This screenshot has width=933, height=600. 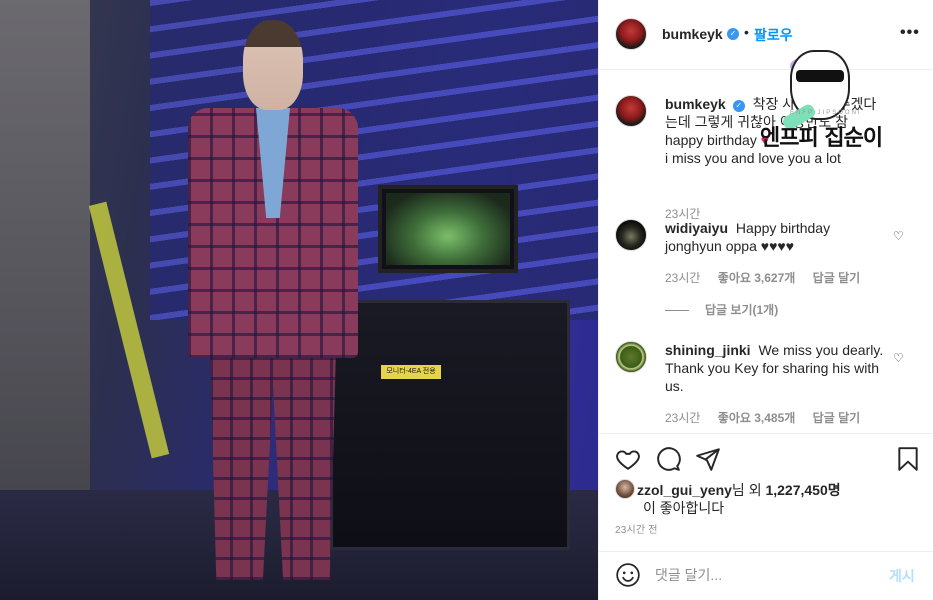 What do you see at coordinates (448, 229) in the screenshot?
I see `photo-monitor` at bounding box center [448, 229].